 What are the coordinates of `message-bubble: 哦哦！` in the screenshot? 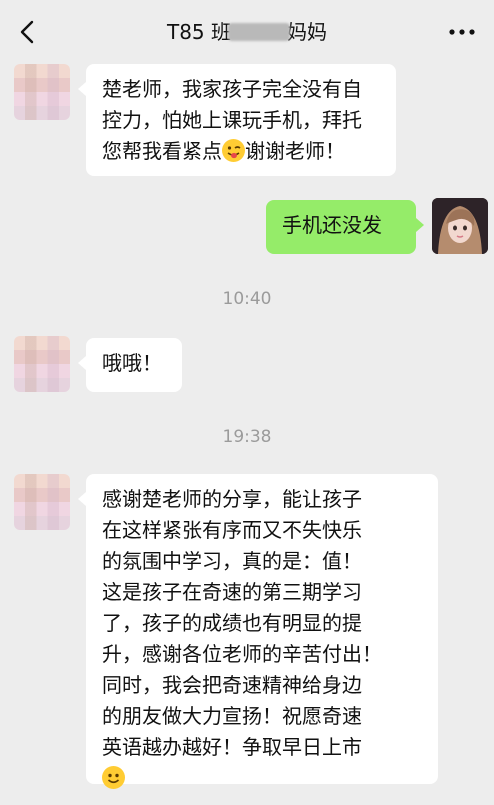 It's located at (130, 365).